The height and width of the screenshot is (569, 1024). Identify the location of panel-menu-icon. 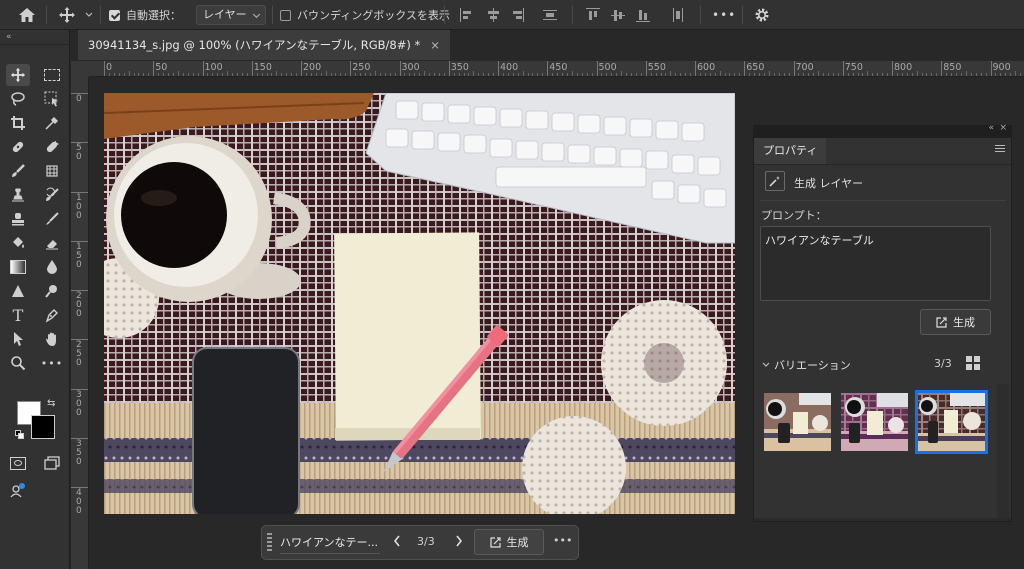
(1000, 148).